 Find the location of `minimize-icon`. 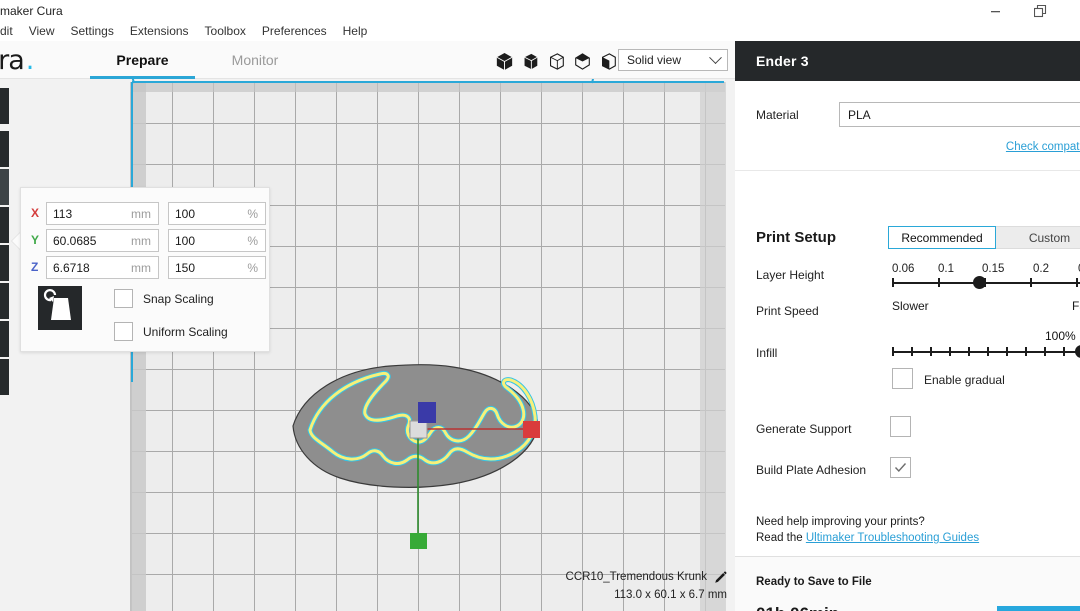

minimize-icon is located at coordinates (995, 11).